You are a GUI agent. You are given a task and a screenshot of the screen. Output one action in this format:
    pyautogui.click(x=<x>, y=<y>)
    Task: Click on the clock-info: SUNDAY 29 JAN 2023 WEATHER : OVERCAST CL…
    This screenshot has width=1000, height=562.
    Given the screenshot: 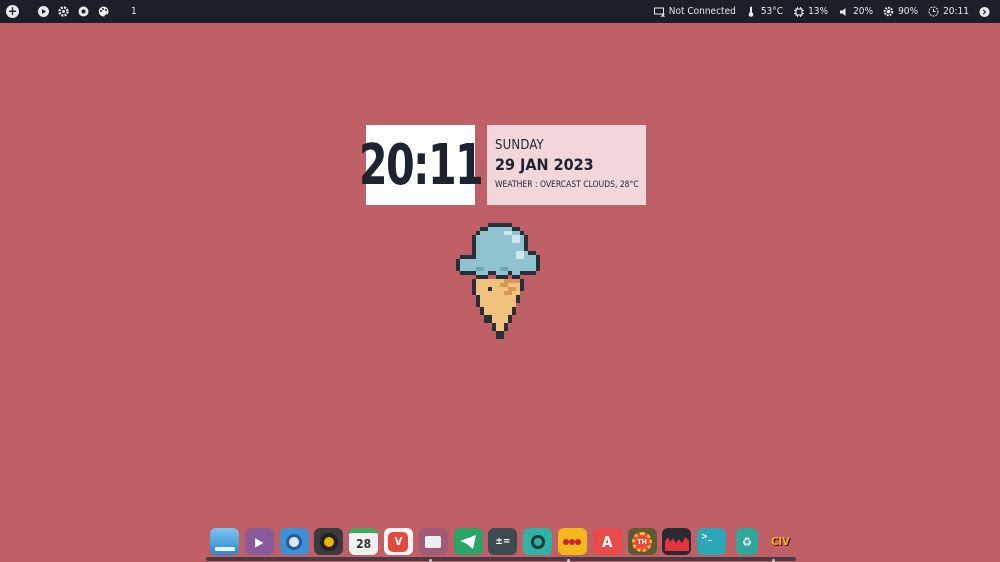 What is the action you would take?
    pyautogui.click(x=566, y=165)
    